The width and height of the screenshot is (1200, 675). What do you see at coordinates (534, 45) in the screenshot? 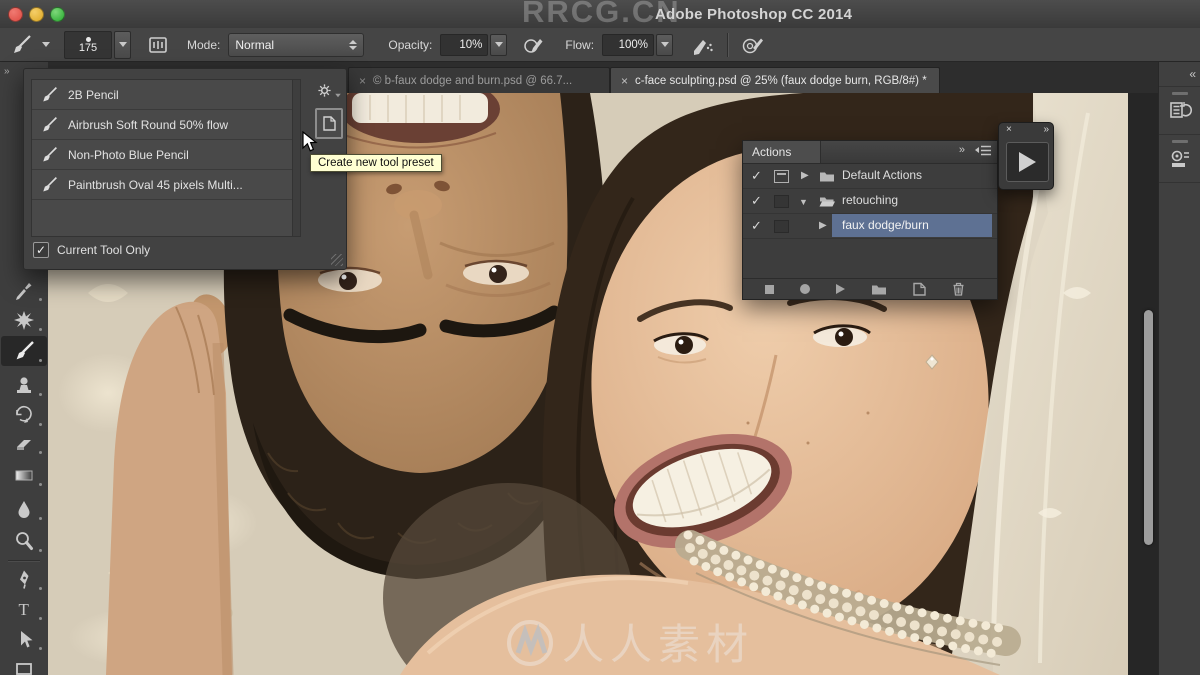
I see `opacity-pressure-icon` at bounding box center [534, 45].